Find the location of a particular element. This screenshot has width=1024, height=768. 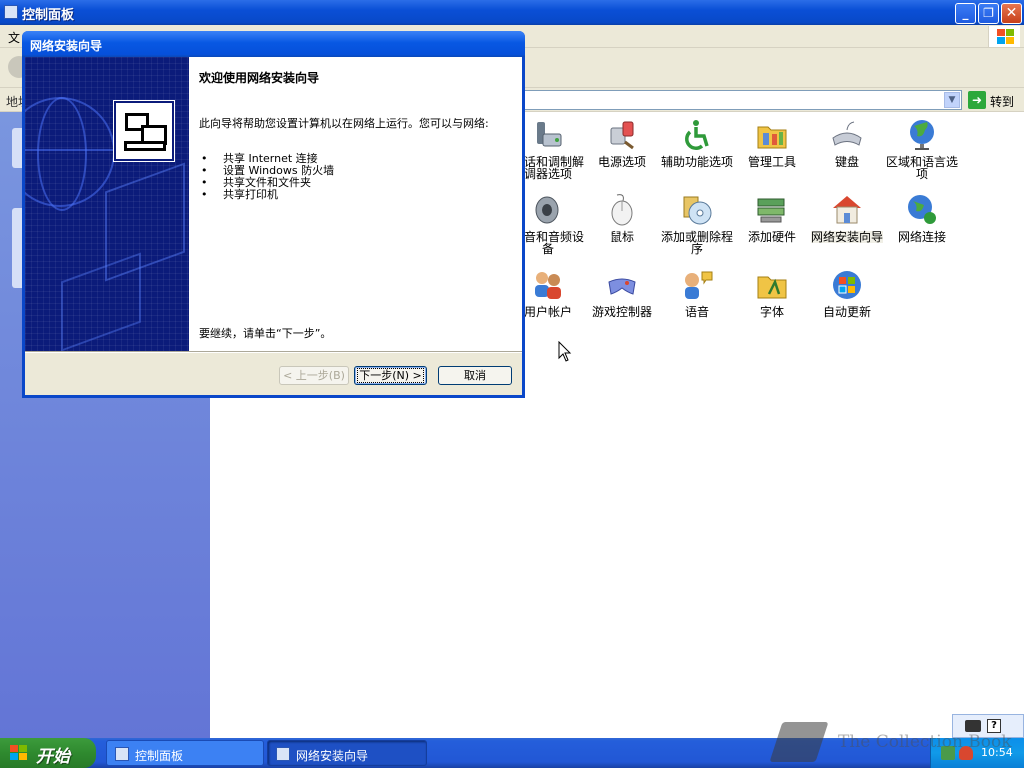

cp-item-mouse: 鼠标 is located at coordinates (622, 218).